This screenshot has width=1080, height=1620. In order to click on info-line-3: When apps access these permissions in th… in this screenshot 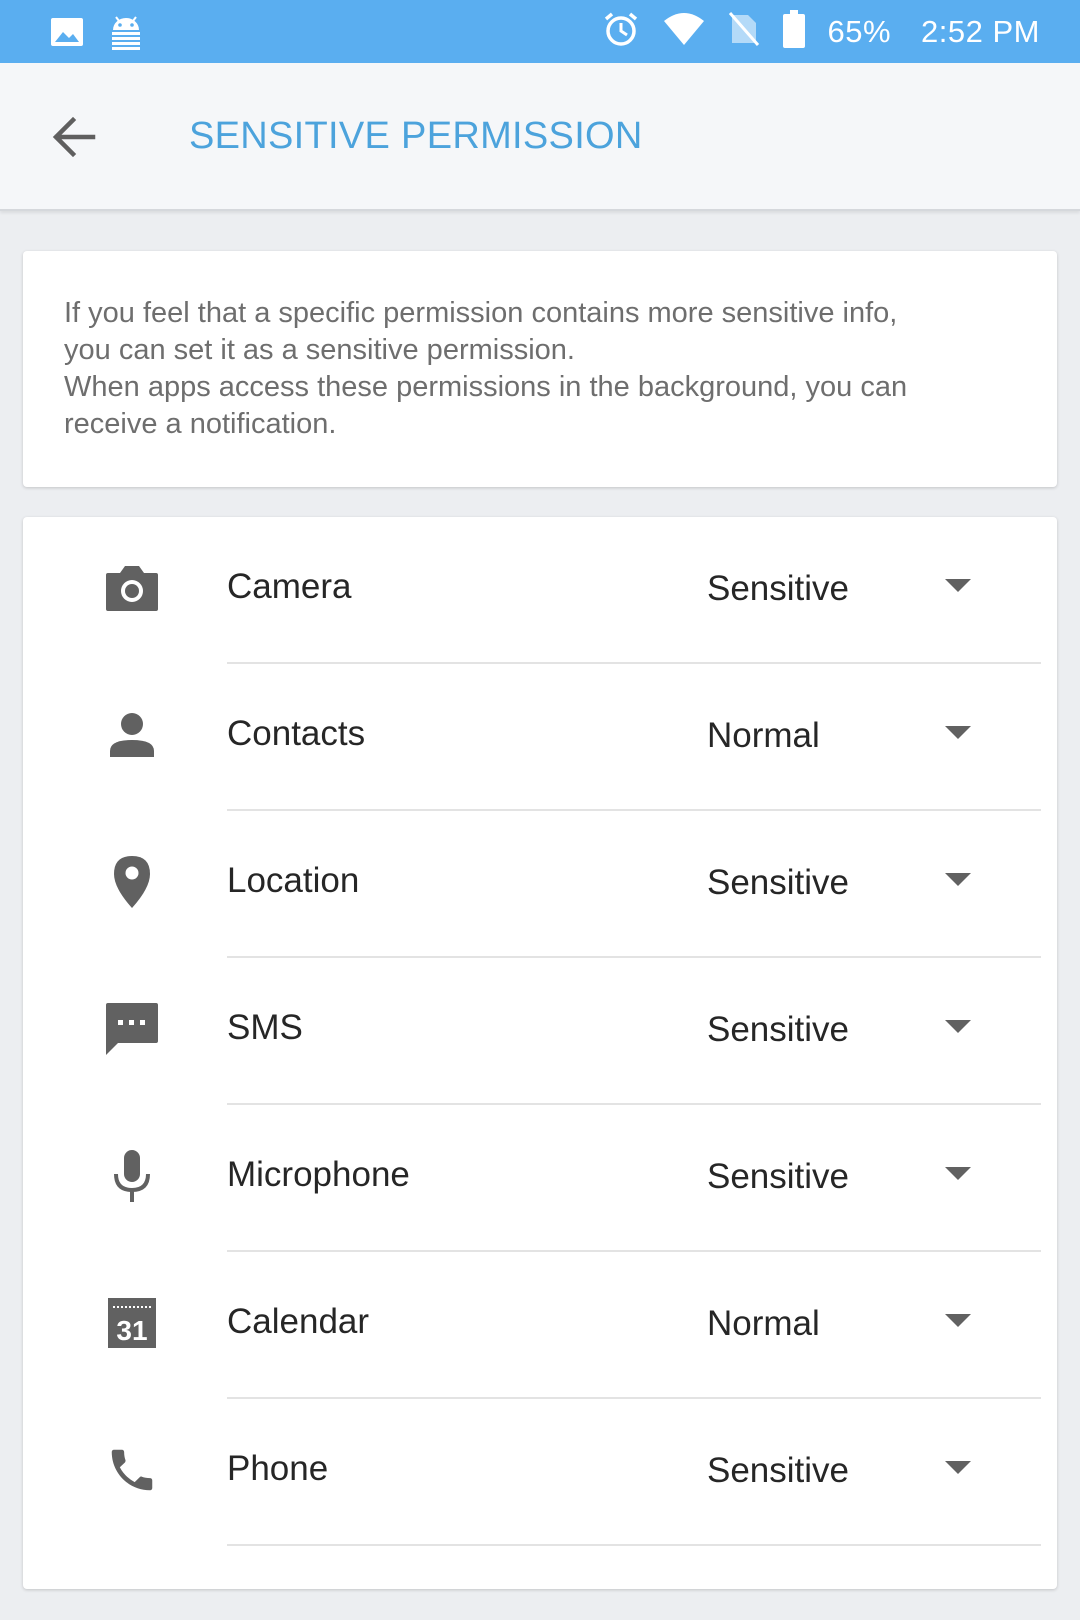, I will do `click(486, 387)`.